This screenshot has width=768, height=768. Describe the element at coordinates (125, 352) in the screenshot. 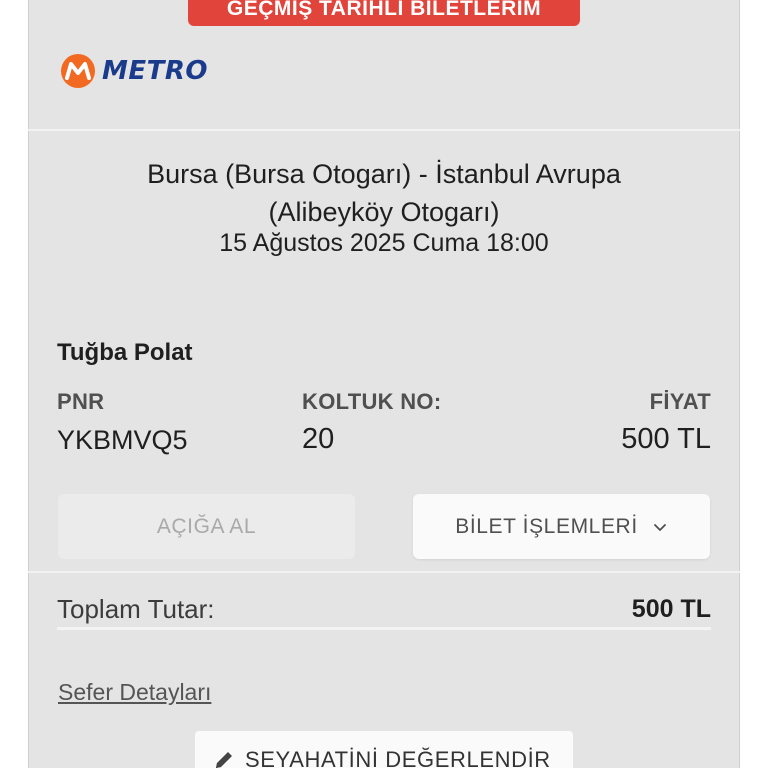

I see `passenger-name: Tuğba Polat` at that location.